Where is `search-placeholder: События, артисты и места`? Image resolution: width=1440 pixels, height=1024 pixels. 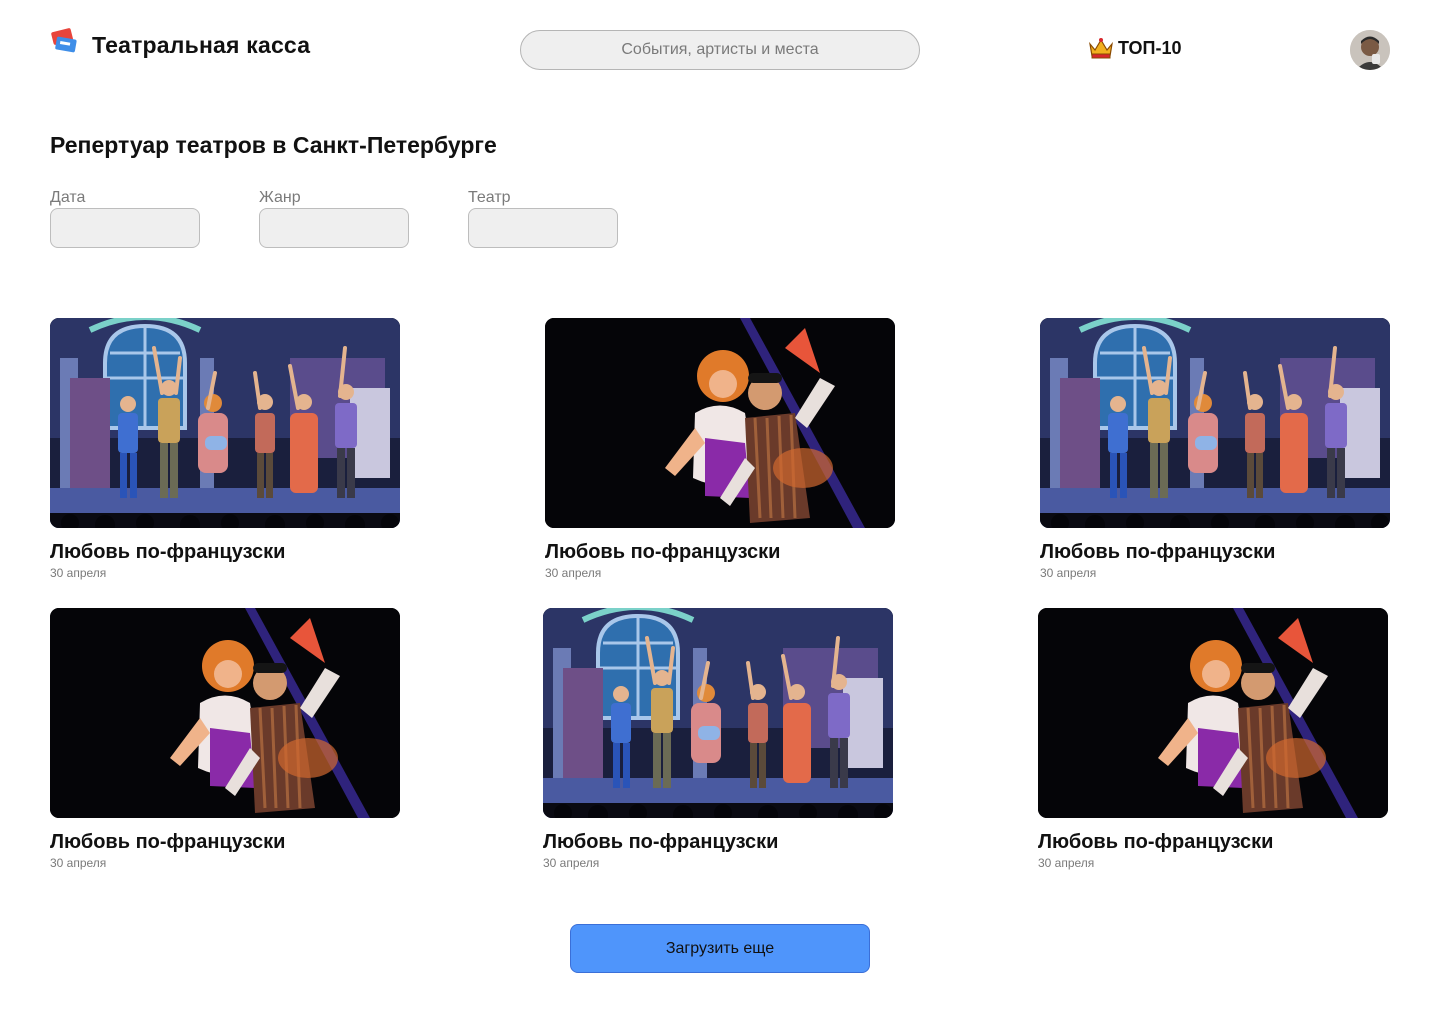 search-placeholder: События, артисты и места is located at coordinates (720, 49).